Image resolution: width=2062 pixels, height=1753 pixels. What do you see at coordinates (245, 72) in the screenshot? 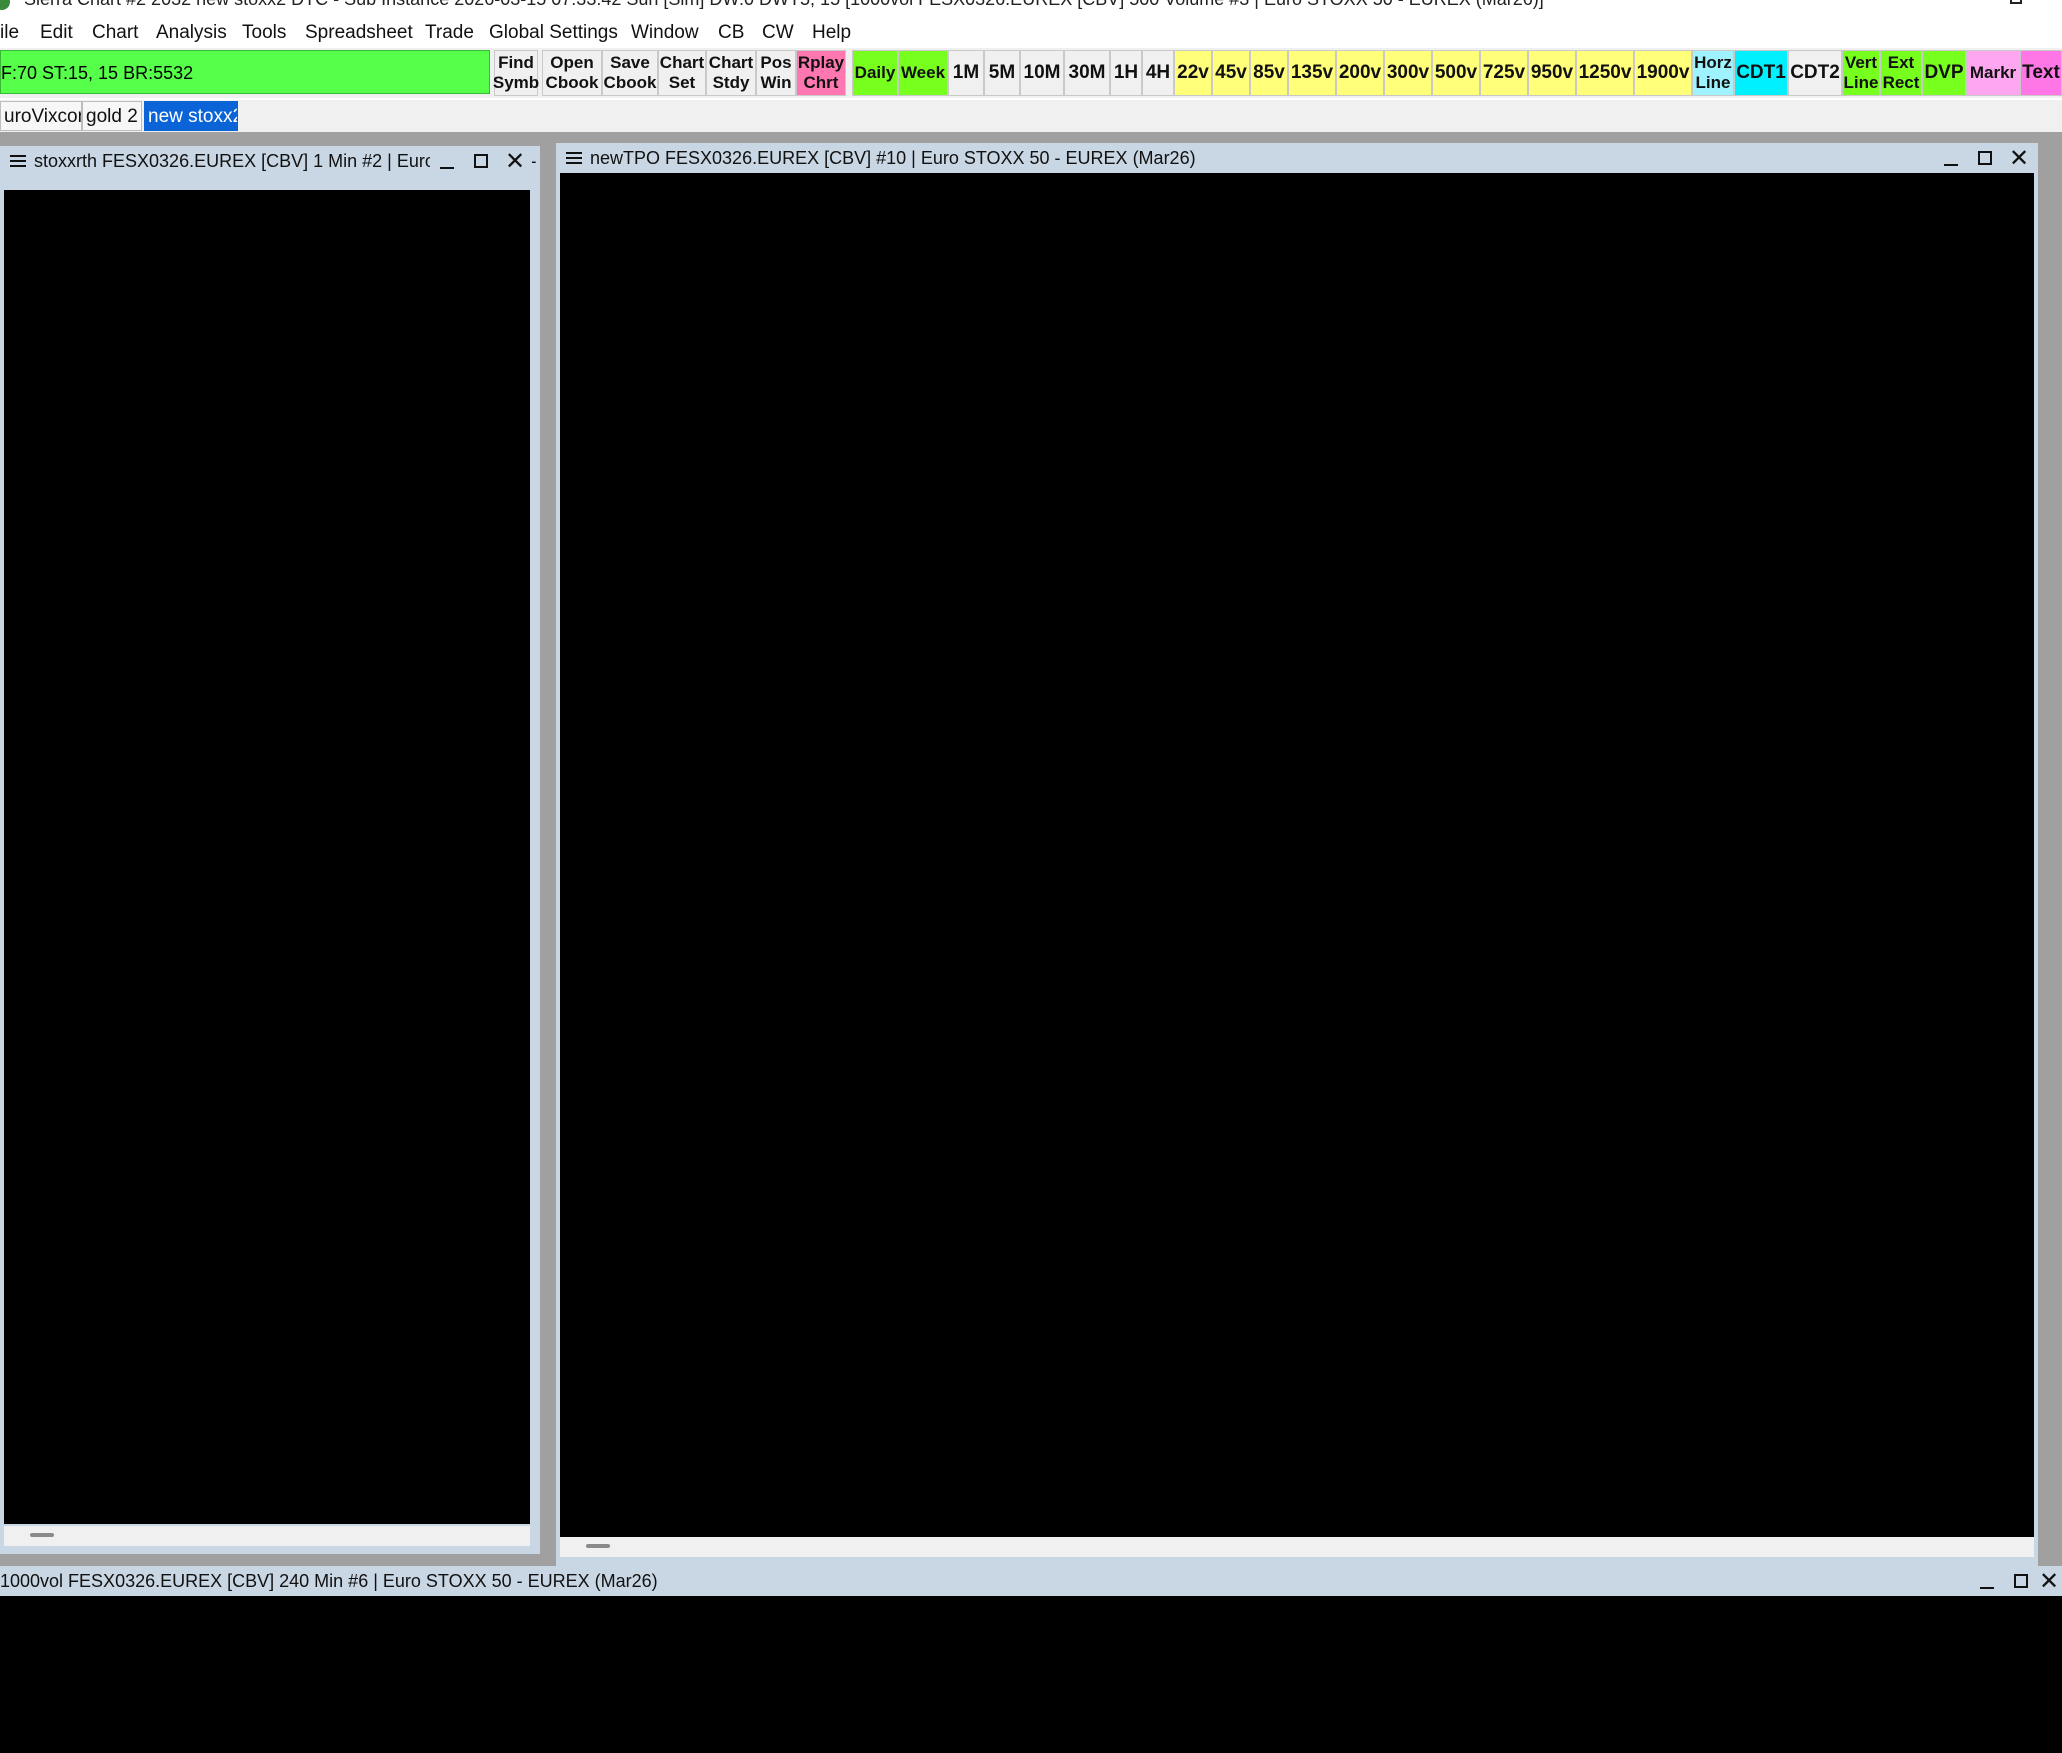
I see `status-box: F:70 ST:15, 15 BR:5532` at bounding box center [245, 72].